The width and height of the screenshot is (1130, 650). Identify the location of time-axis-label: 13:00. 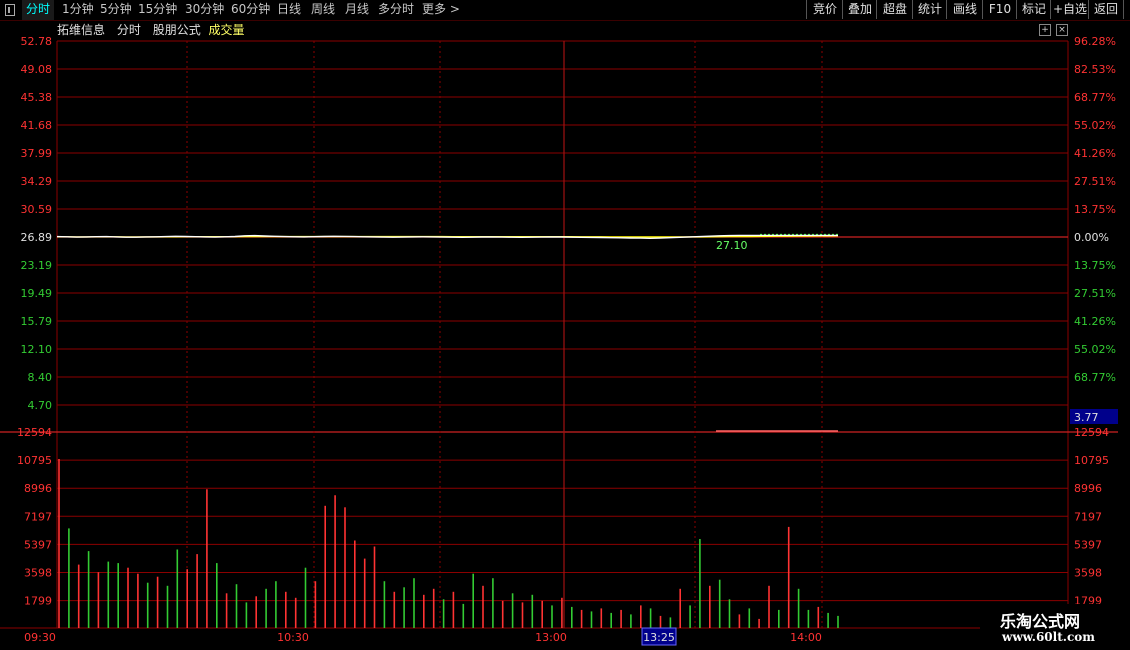
(551, 637).